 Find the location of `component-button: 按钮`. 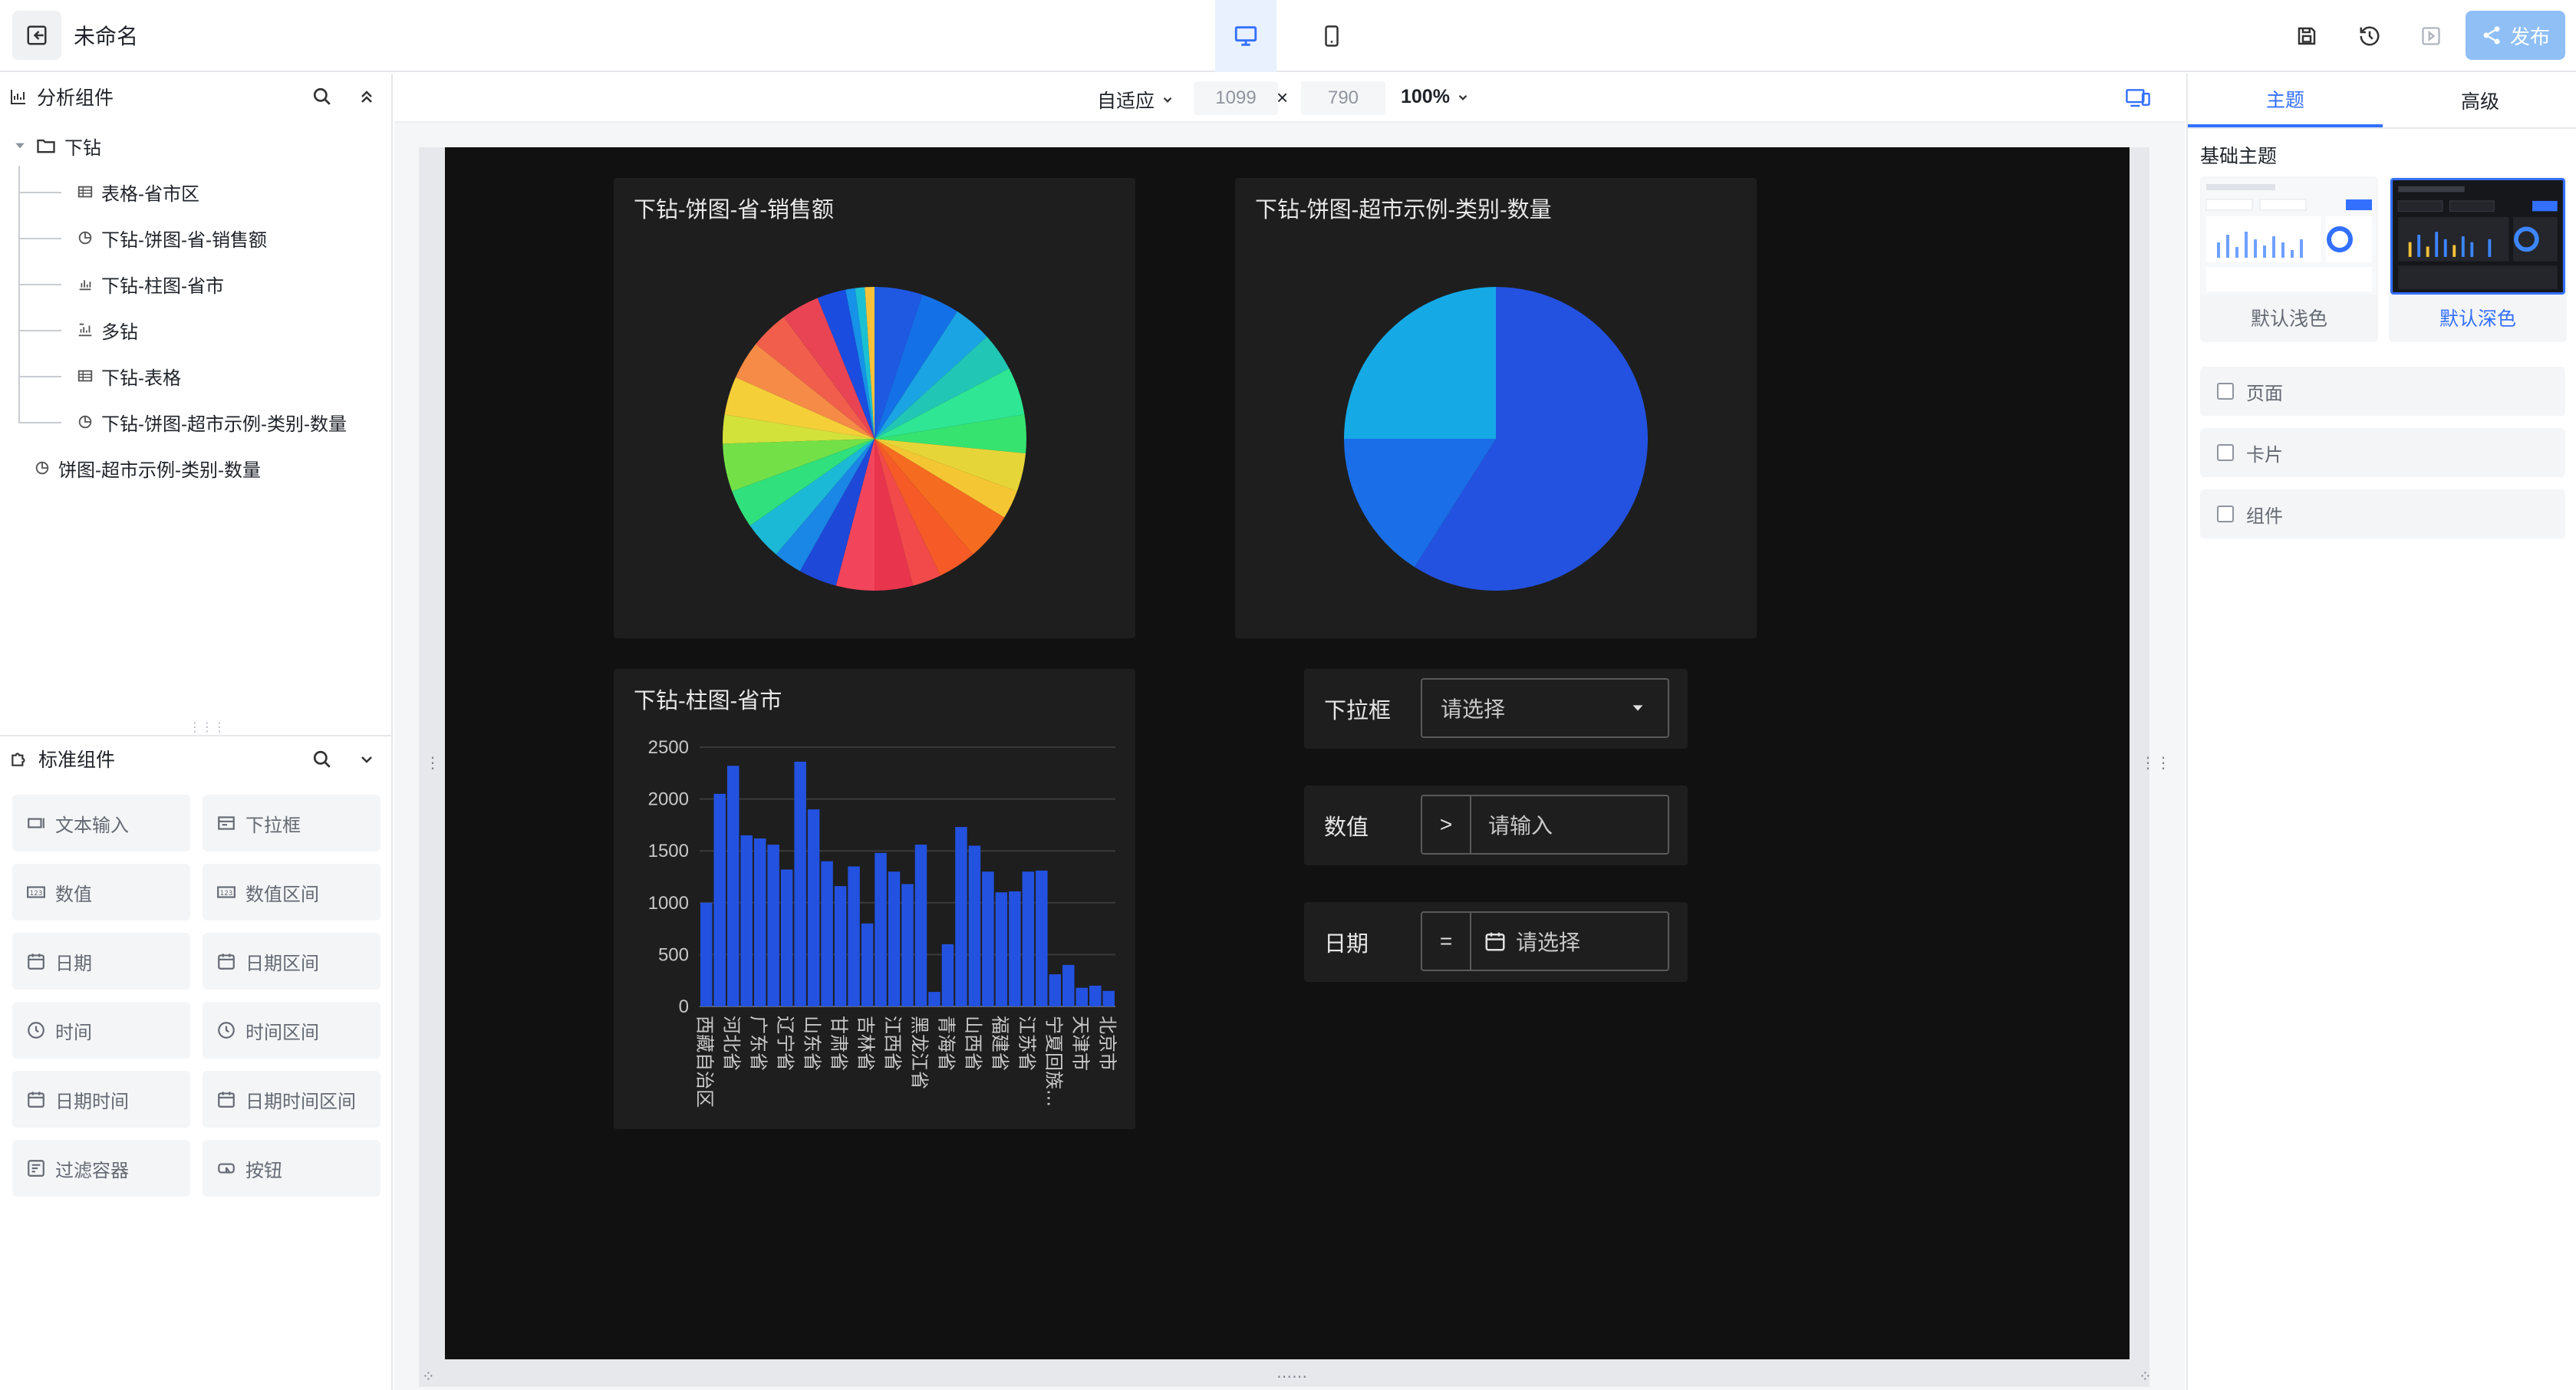

component-button: 按钮 is located at coordinates (291, 1168).